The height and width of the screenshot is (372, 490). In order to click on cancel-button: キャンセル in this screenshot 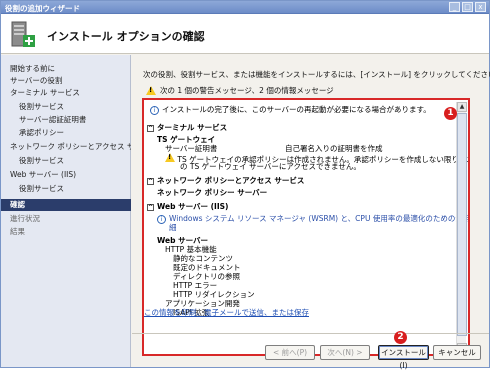, I will do `click(457, 352)`.